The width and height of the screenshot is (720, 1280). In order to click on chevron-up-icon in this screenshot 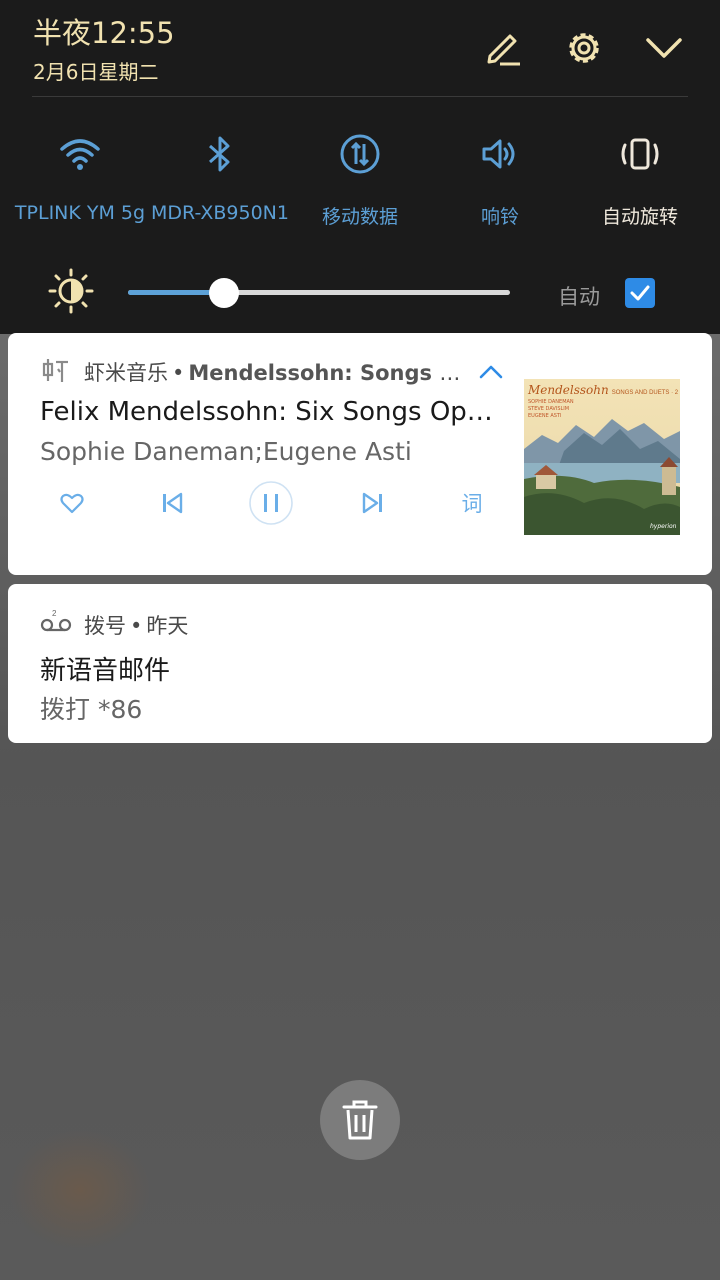, I will do `click(491, 372)`.